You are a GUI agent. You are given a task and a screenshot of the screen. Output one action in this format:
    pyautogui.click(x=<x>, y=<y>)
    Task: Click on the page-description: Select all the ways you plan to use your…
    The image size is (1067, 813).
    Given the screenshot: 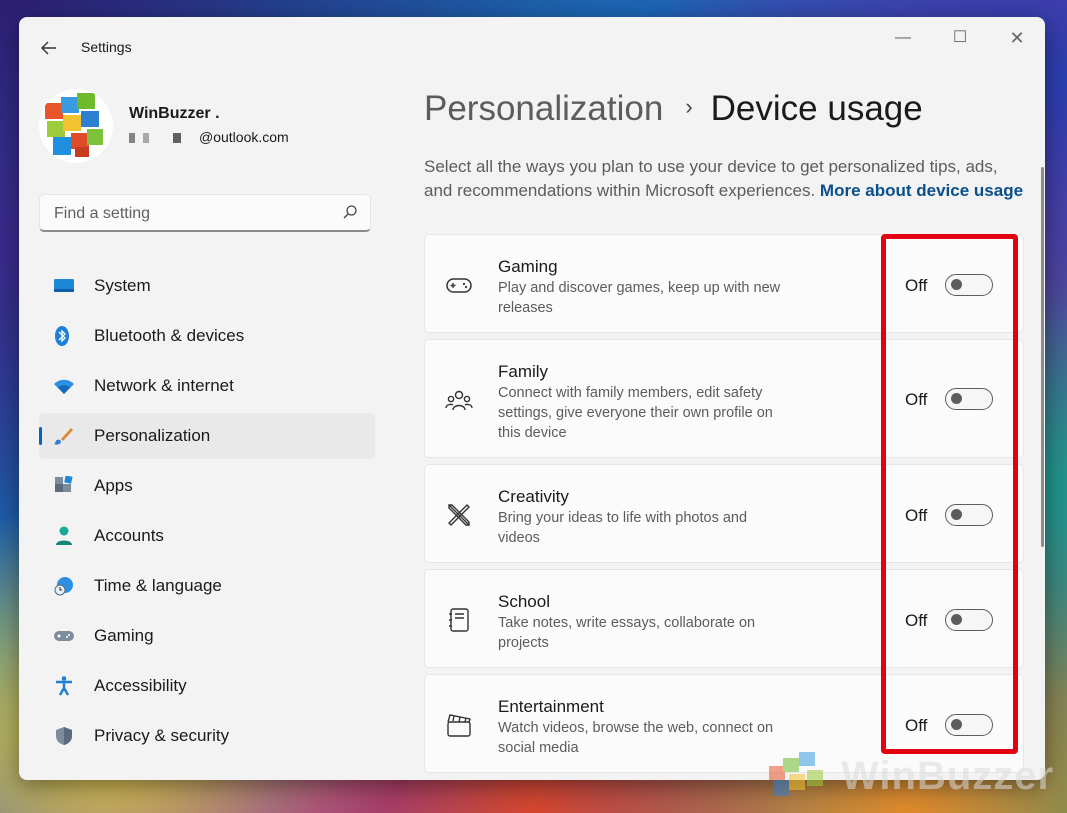 What is the action you would take?
    pyautogui.click(x=724, y=179)
    